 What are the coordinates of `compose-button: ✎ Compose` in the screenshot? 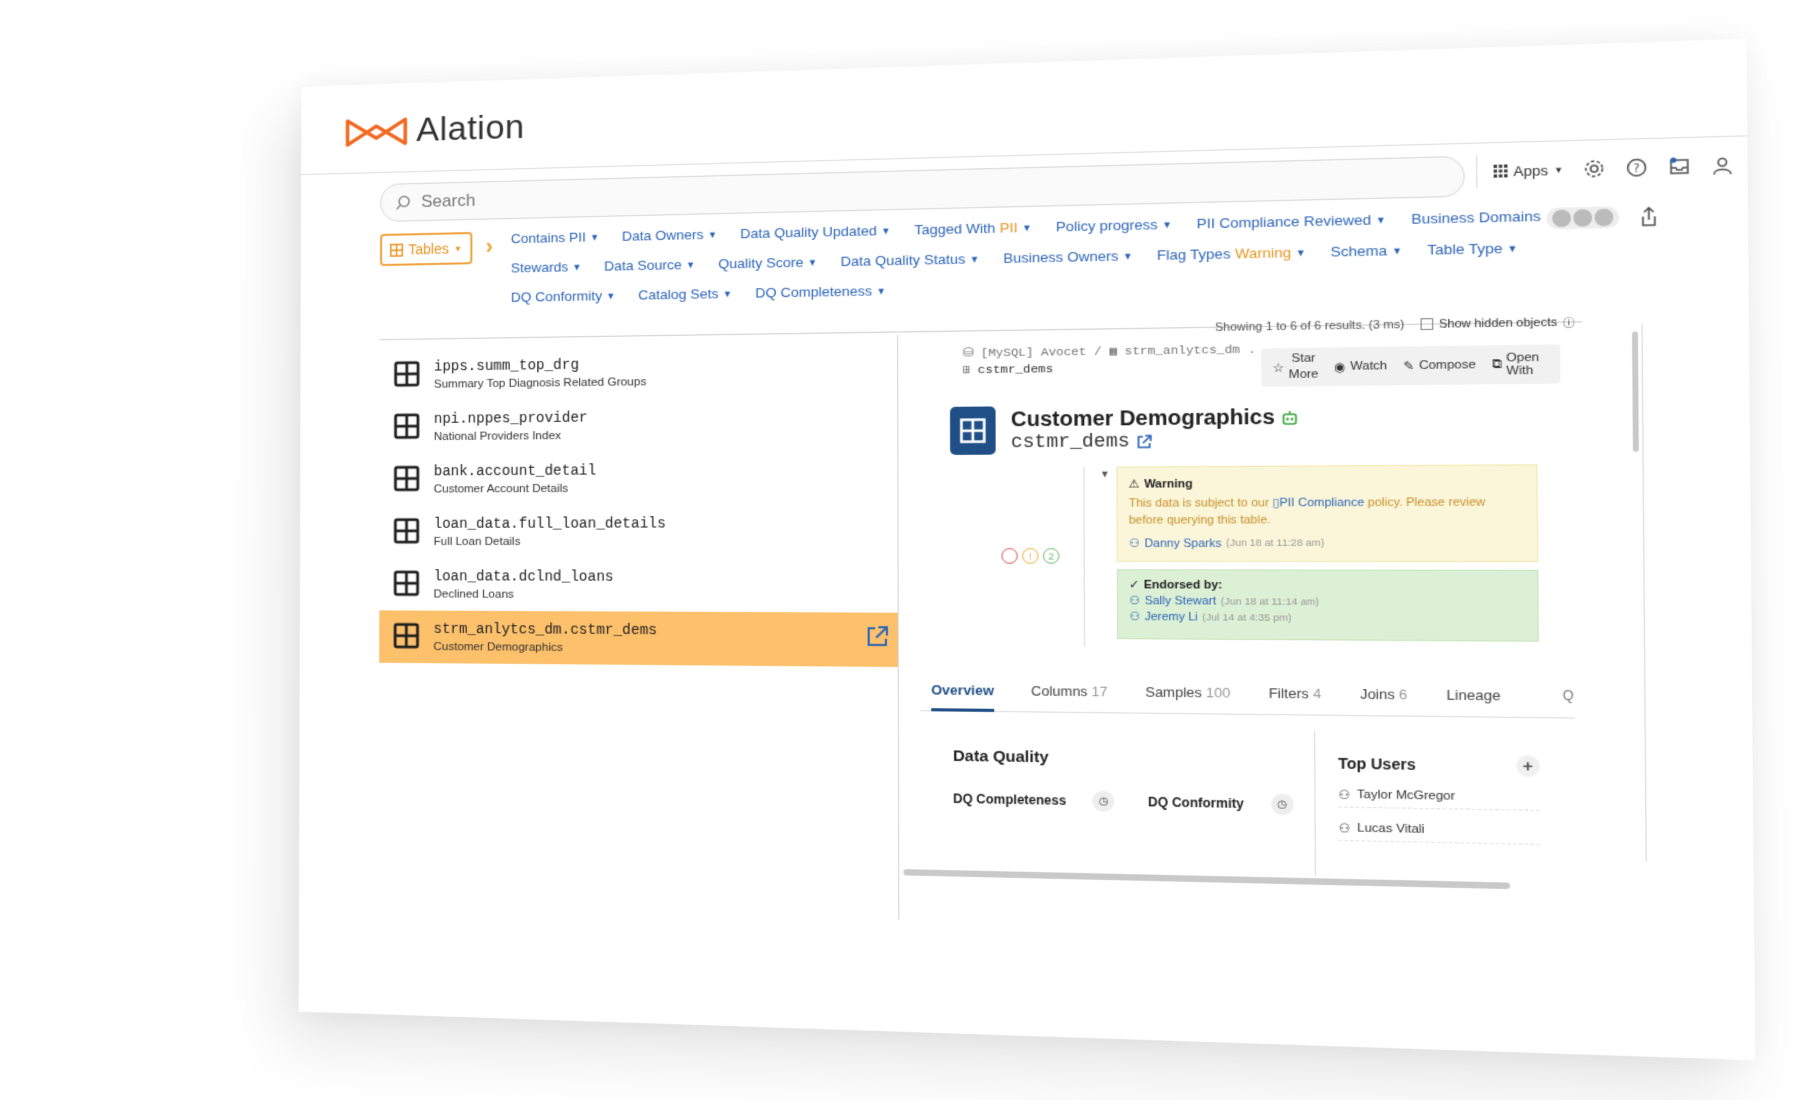 It's located at (1439, 365).